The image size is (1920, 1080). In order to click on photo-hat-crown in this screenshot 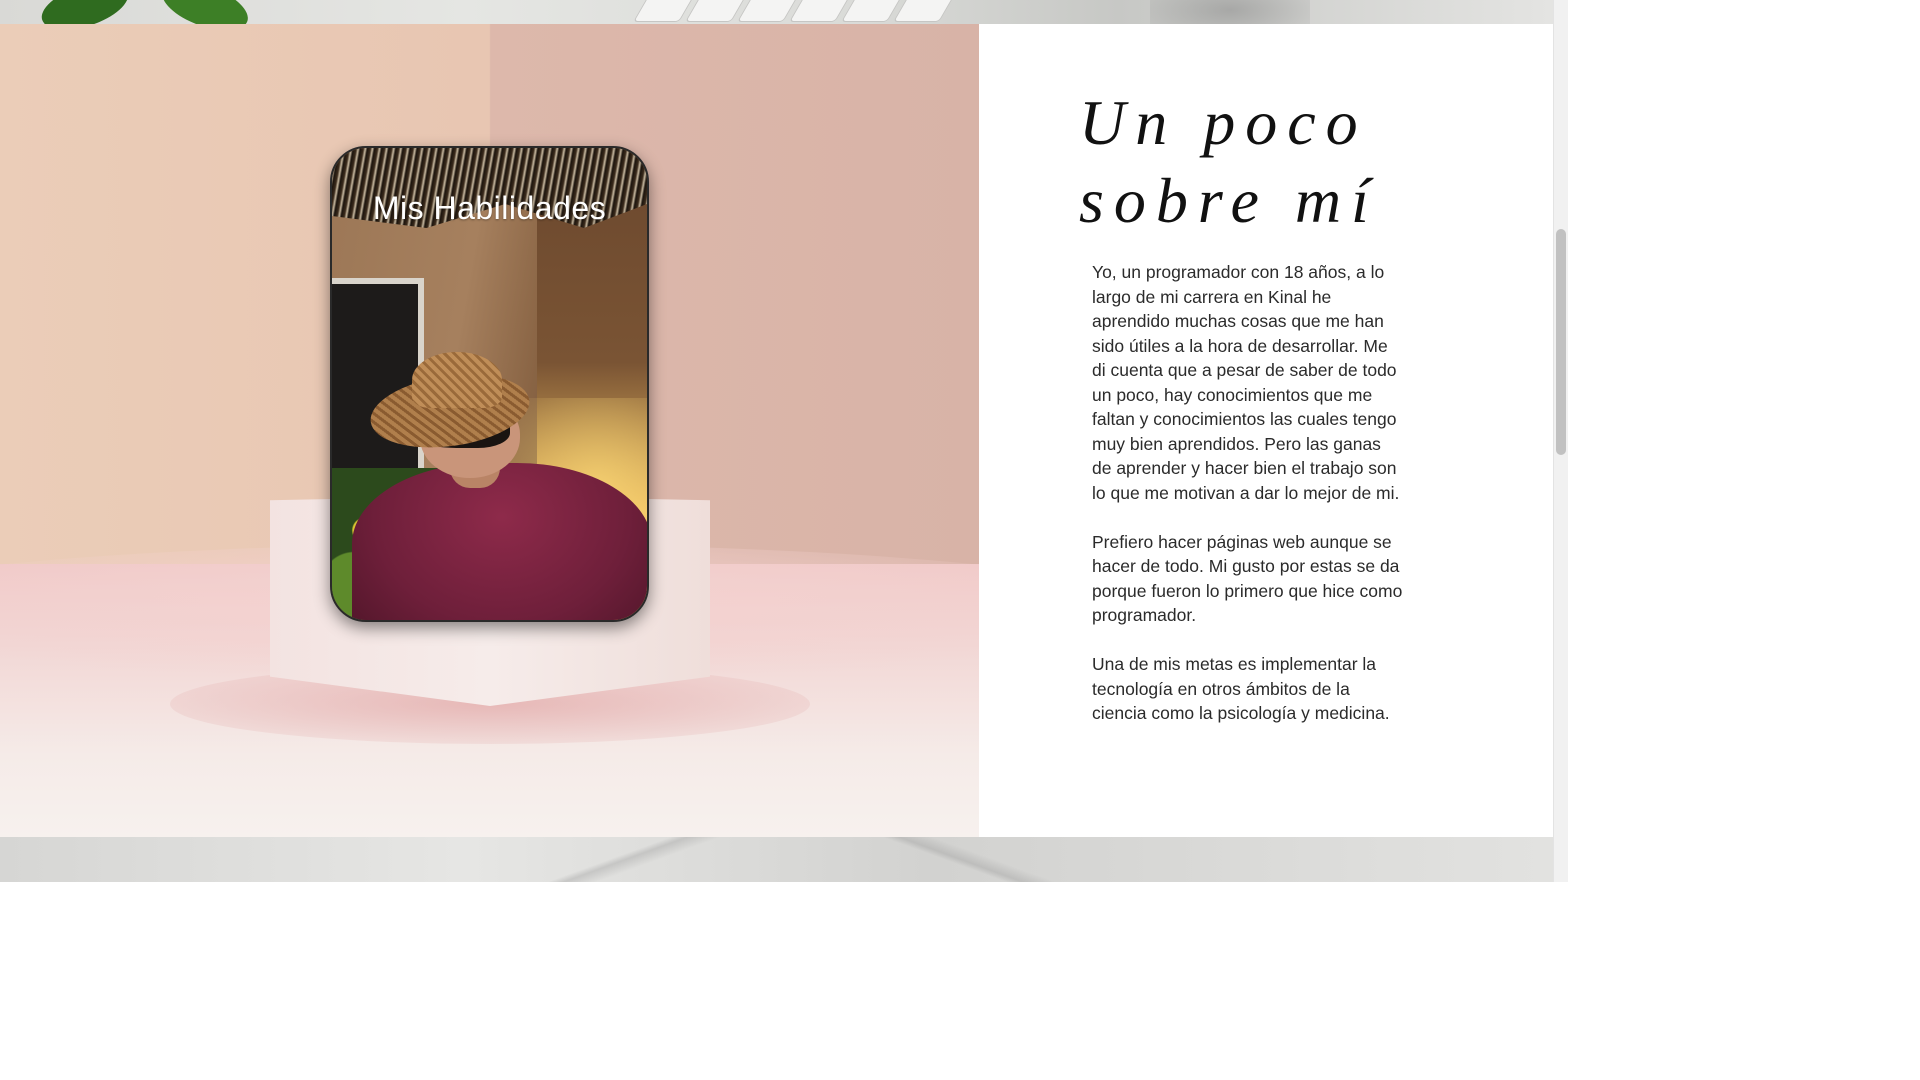, I will do `click(457, 380)`.